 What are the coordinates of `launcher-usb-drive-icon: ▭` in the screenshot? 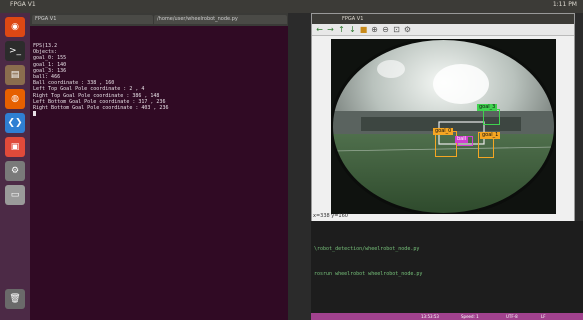 It's located at (15, 195).